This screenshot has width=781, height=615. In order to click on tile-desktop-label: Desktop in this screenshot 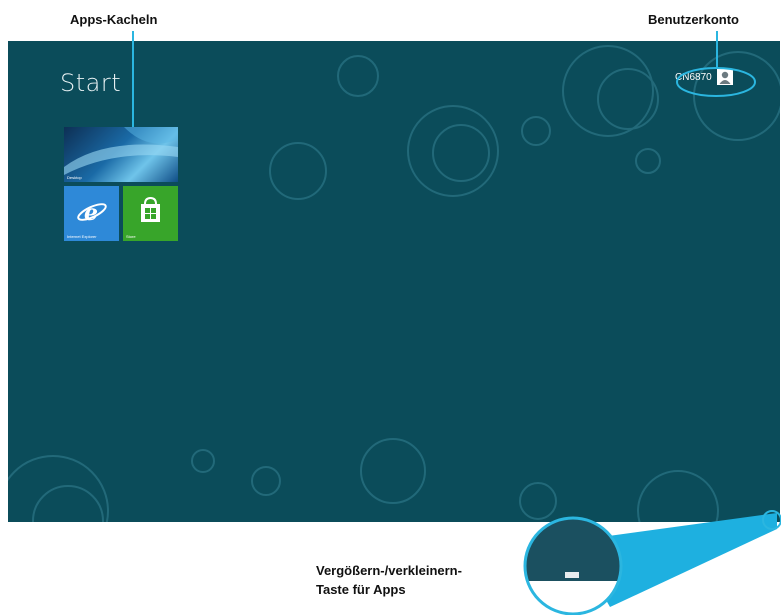, I will do `click(74, 177)`.